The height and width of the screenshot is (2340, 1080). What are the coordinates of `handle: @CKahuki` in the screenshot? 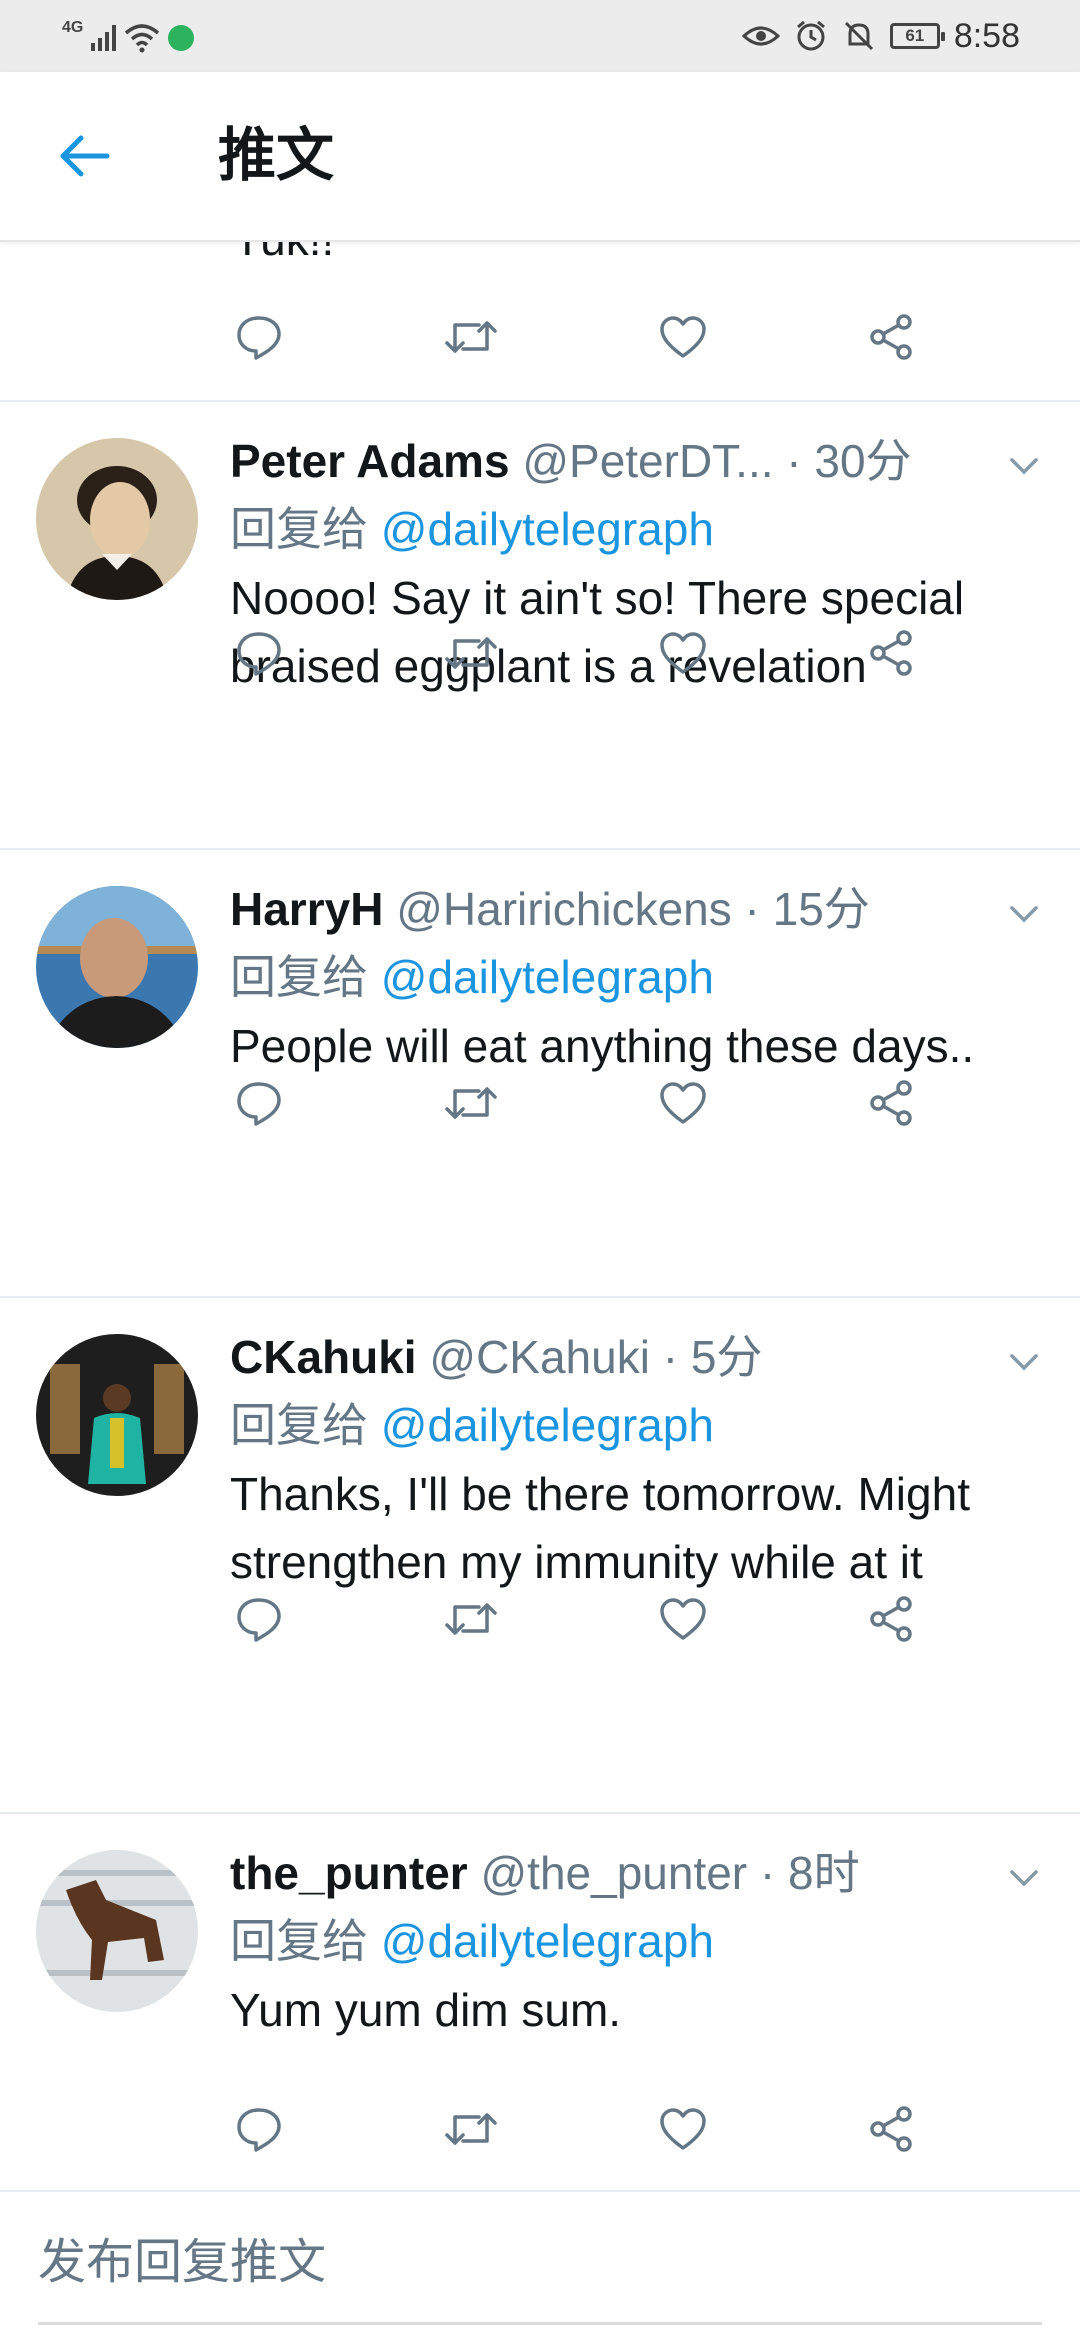 It's located at (539, 1357).